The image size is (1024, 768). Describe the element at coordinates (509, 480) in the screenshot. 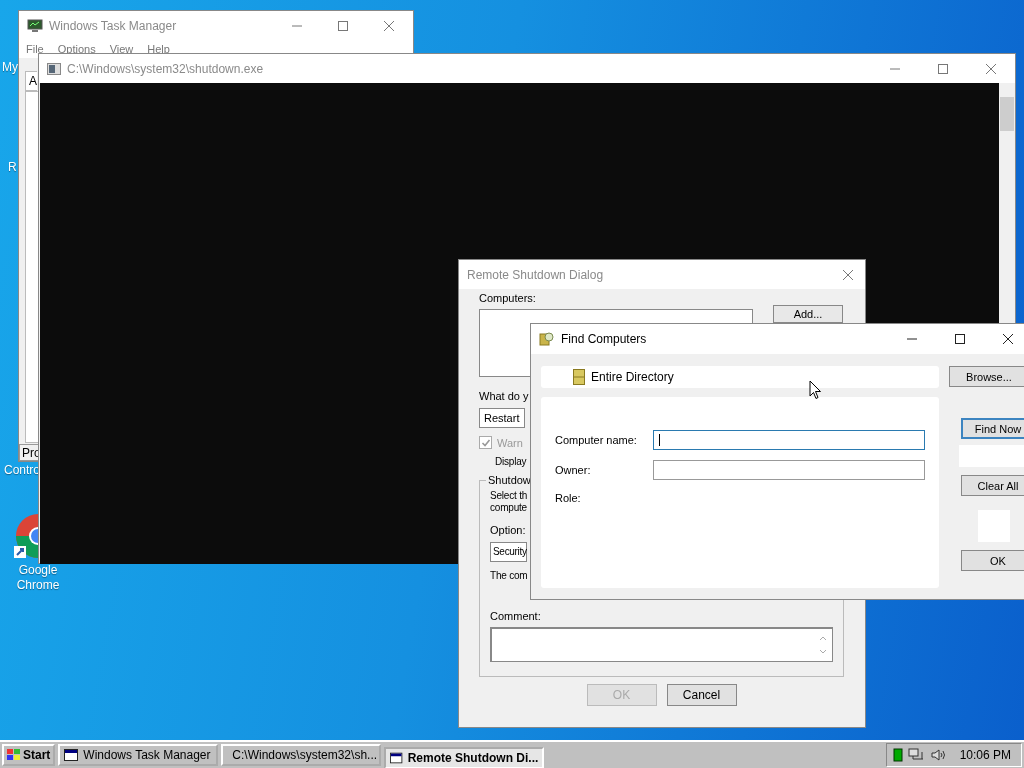

I see `group-title: Shutdow` at that location.